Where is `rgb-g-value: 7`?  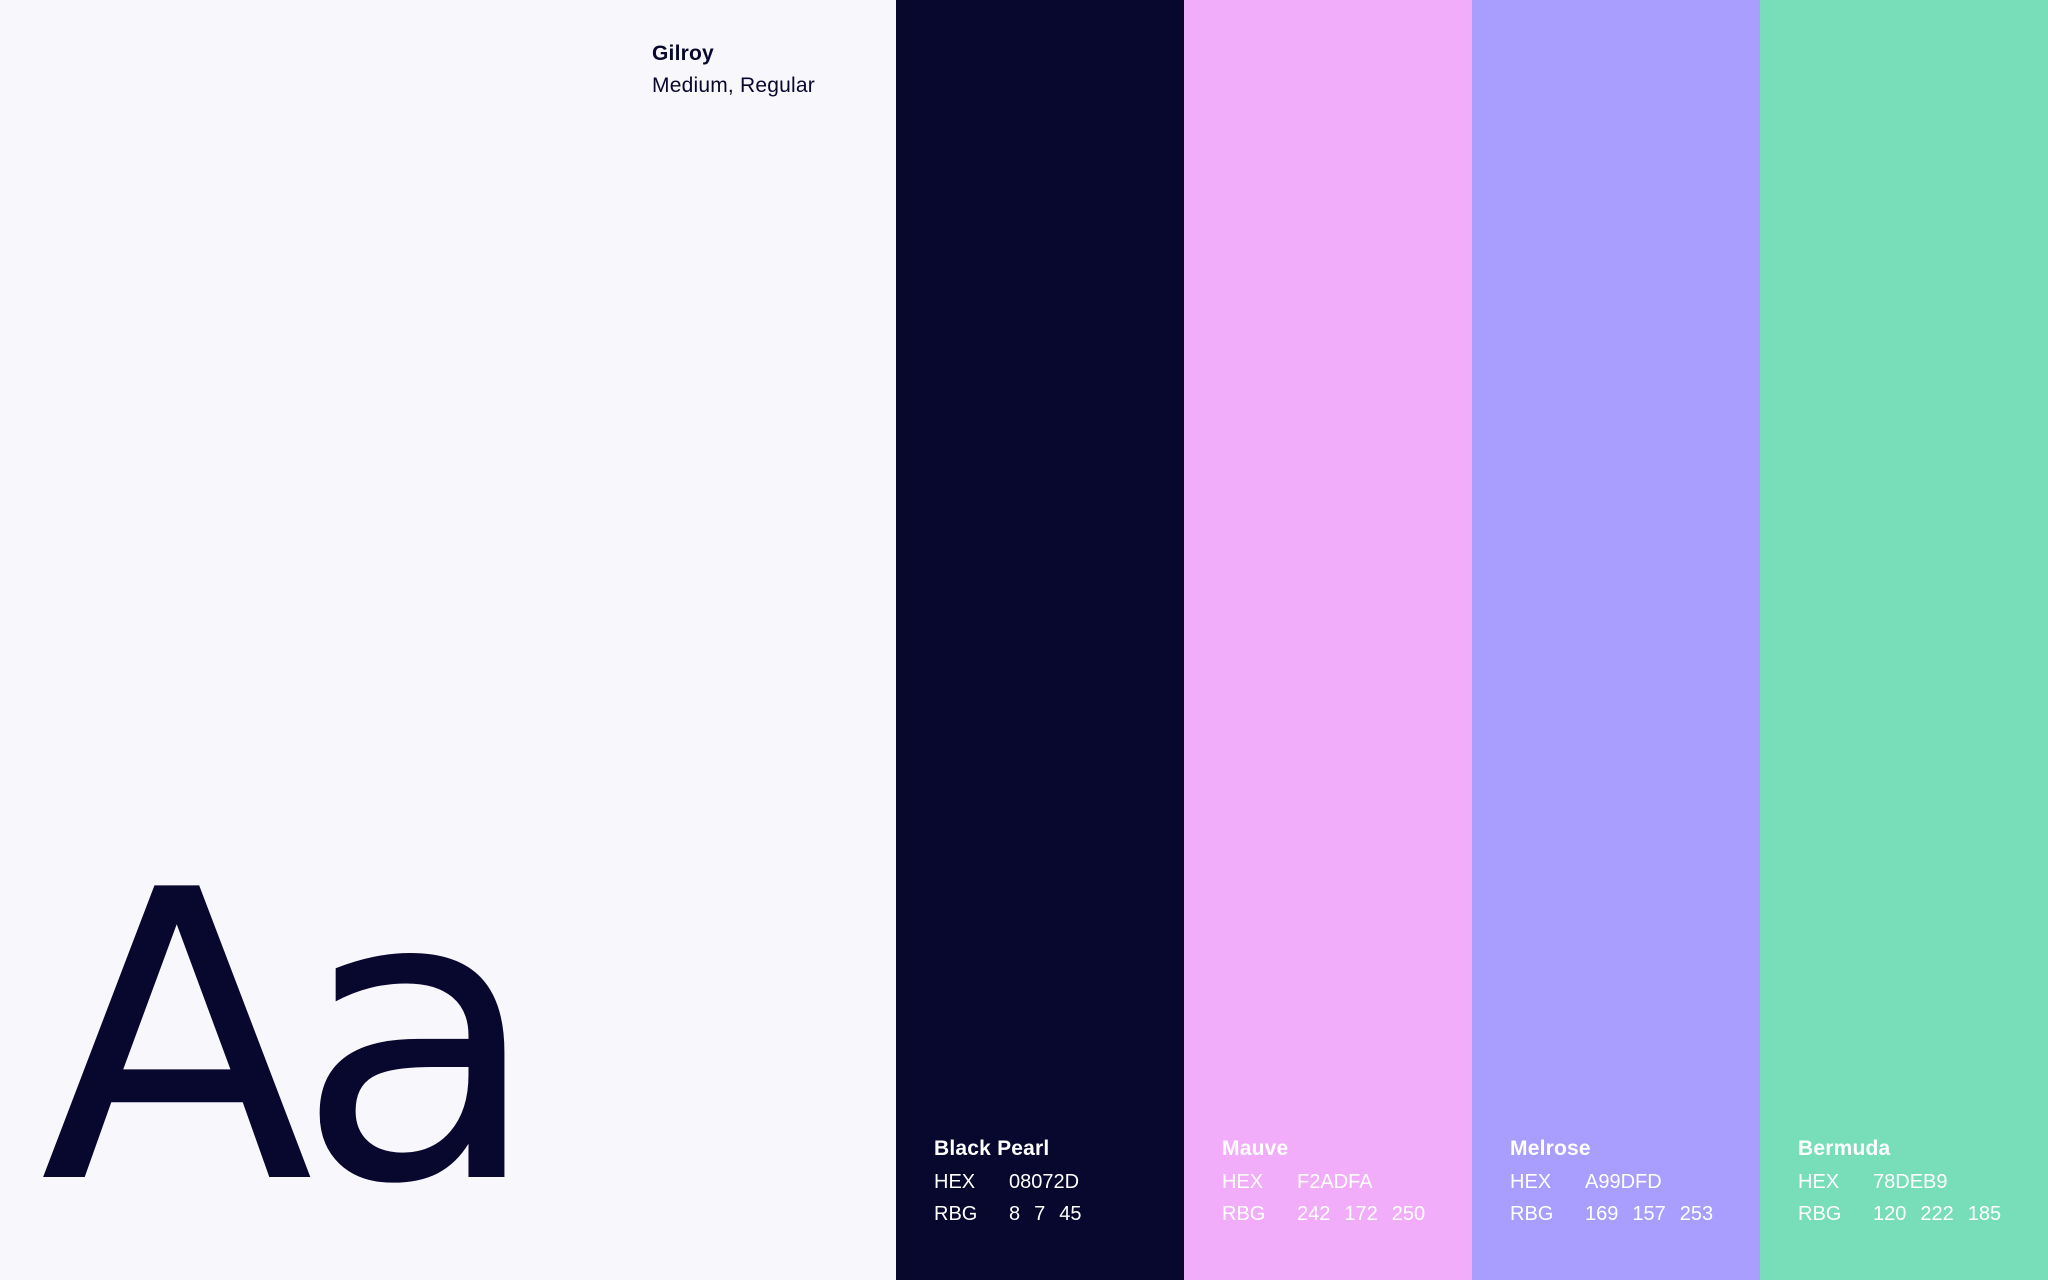 rgb-g-value: 7 is located at coordinates (1040, 1214).